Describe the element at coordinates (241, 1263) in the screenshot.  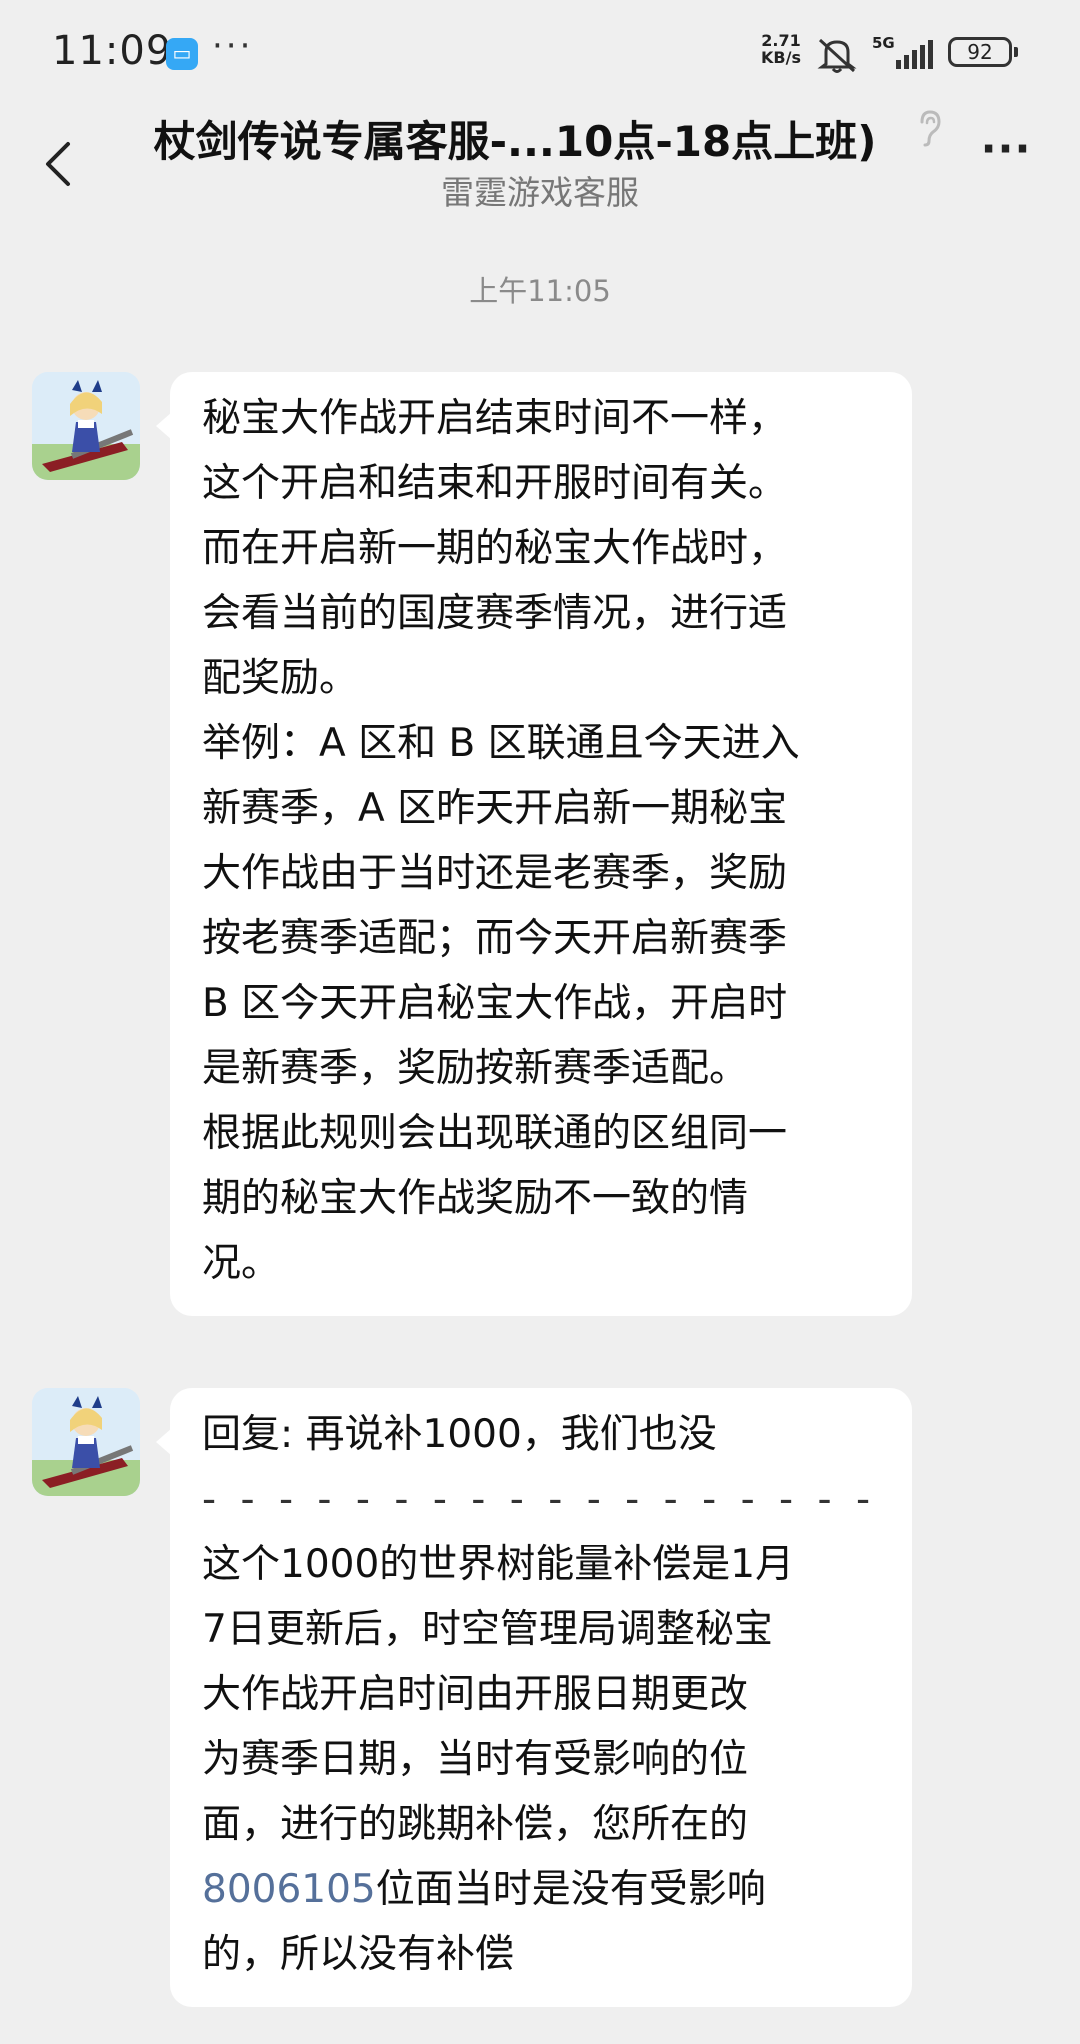
I see `message-line: 况。` at that location.